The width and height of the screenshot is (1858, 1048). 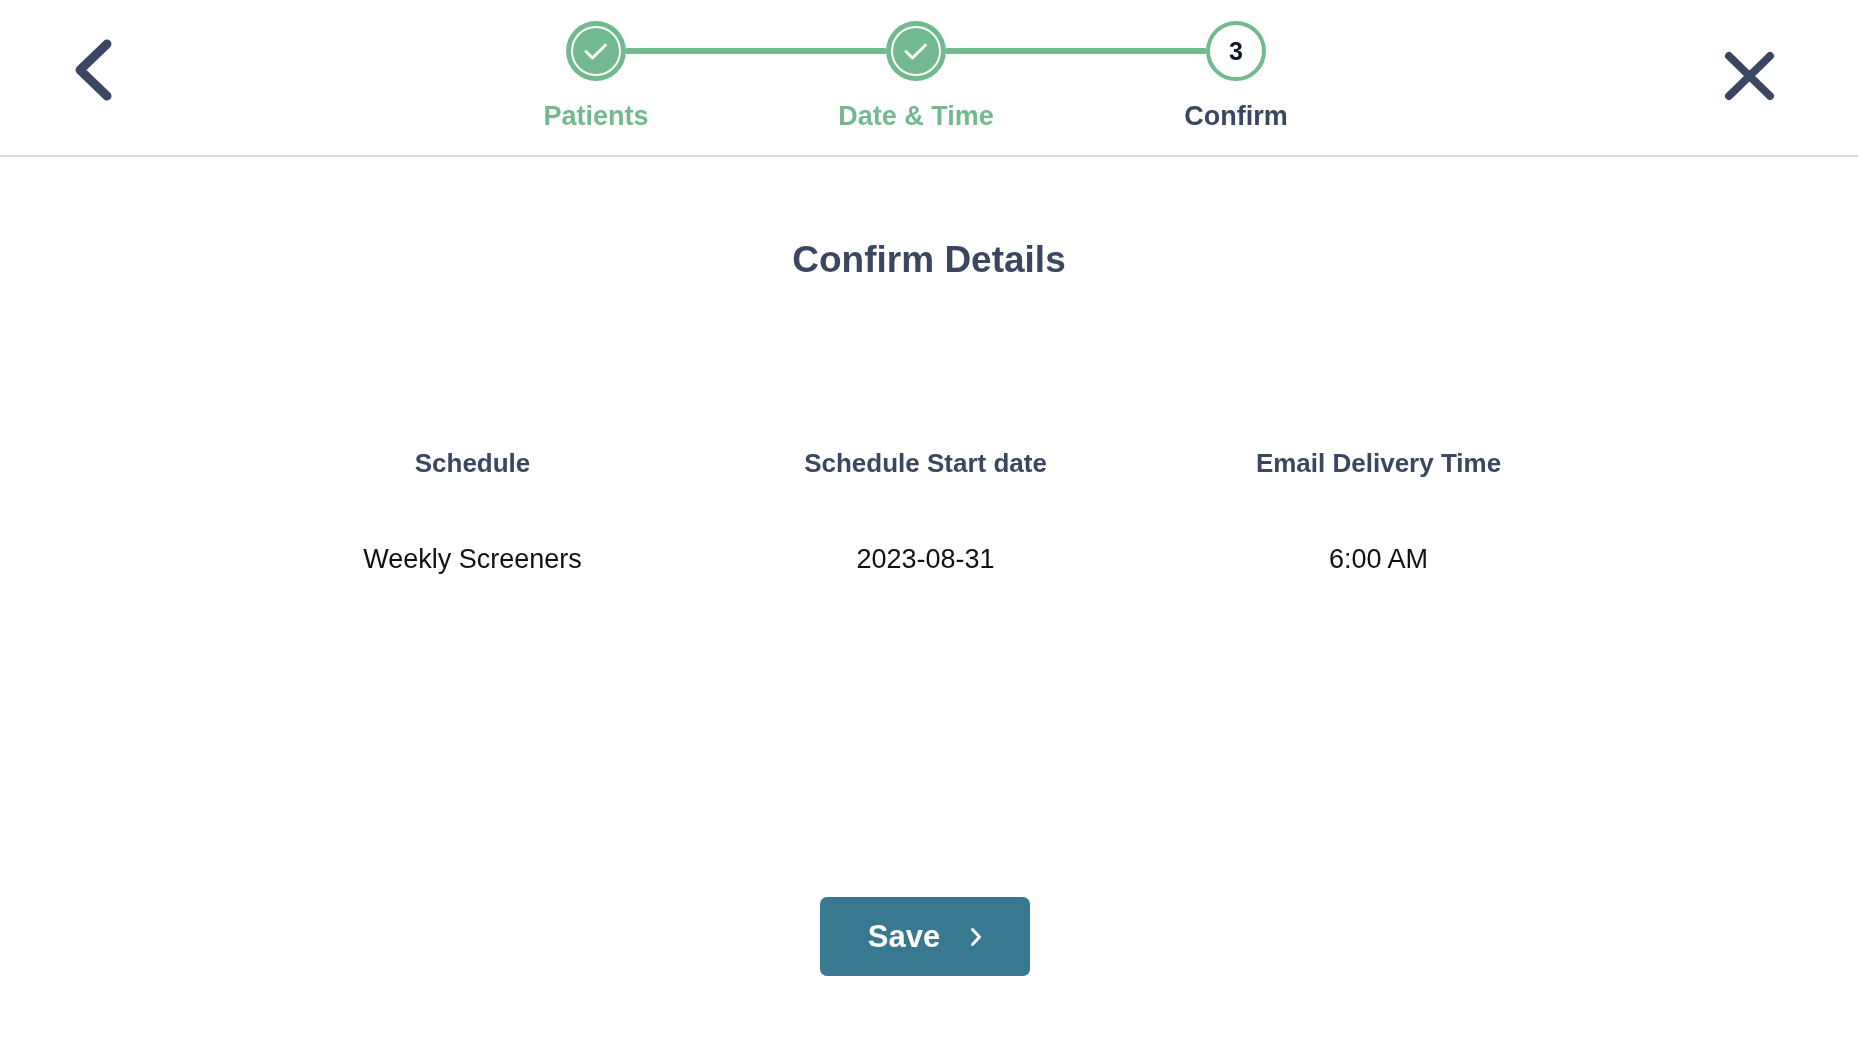 I want to click on step-number: 3, so click(x=1236, y=51).